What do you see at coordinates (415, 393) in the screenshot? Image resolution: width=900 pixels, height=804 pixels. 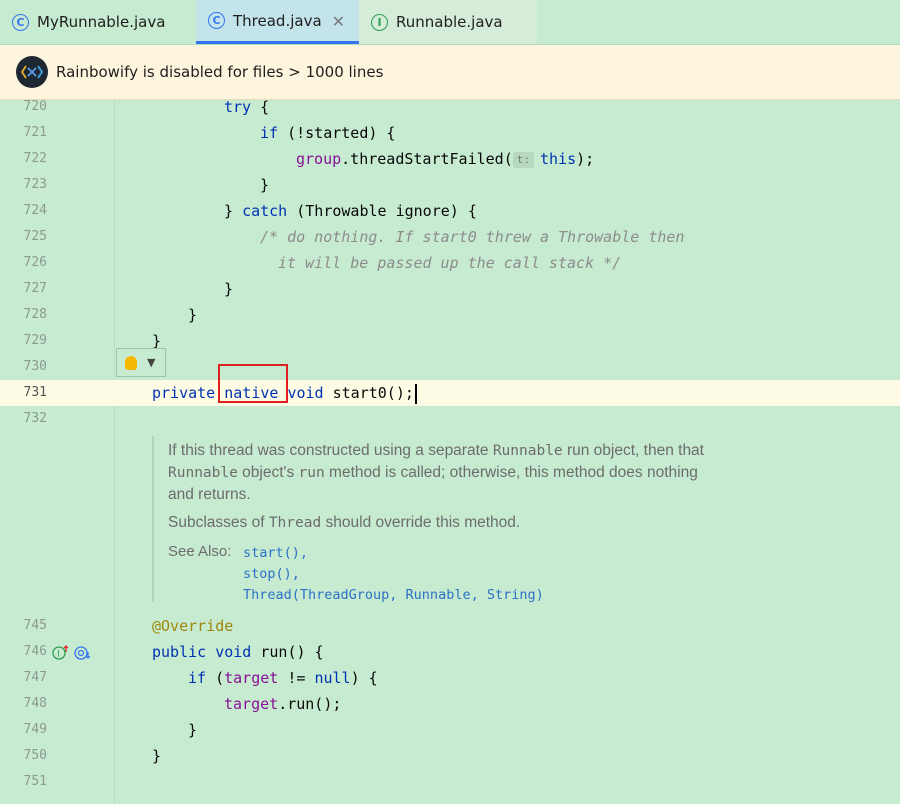 I see `text-caret` at bounding box center [415, 393].